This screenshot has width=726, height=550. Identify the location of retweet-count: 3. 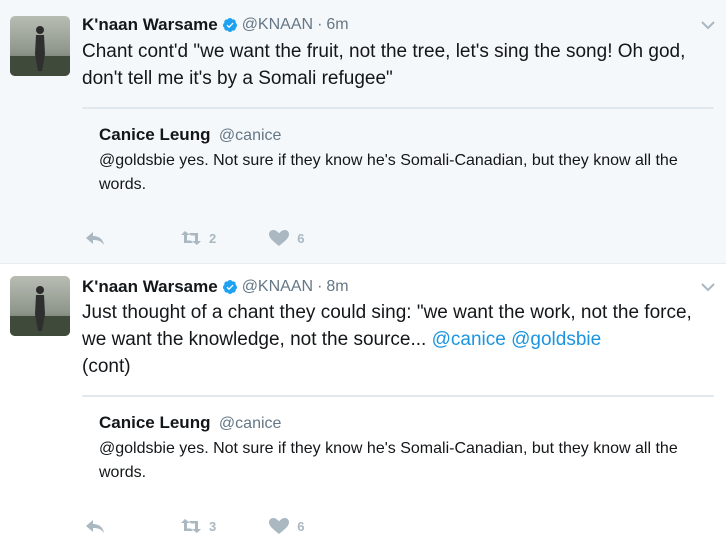
(213, 526).